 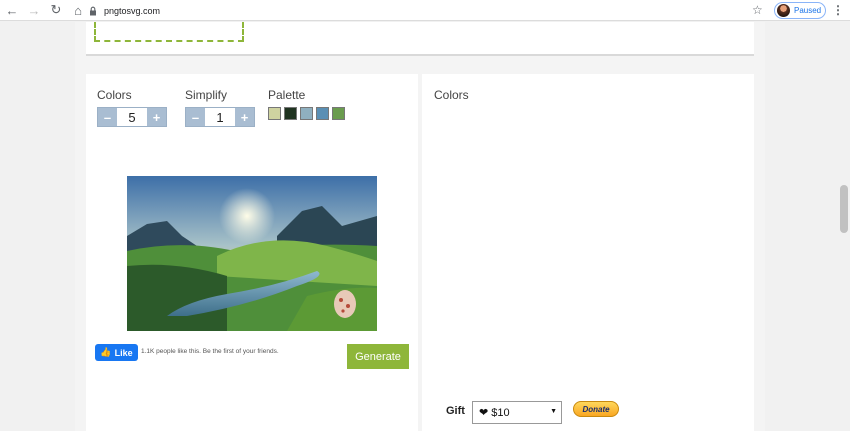 I want to click on divider, so click(x=420, y=55).